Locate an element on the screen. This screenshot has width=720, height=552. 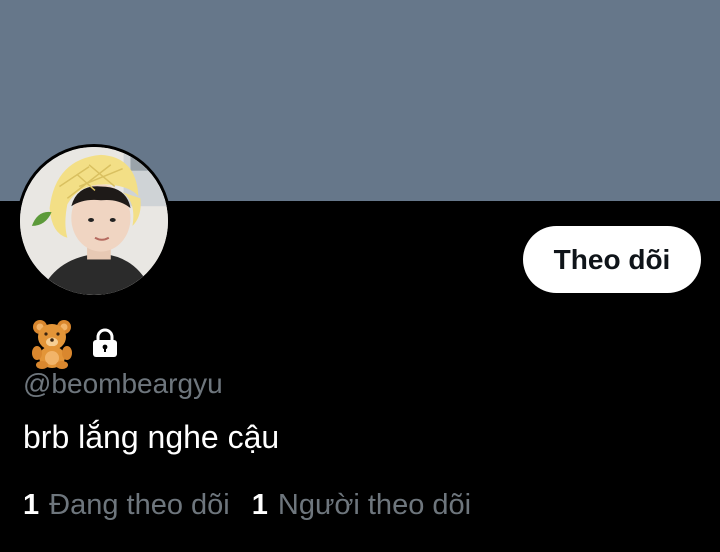
follow-stats: 1 Đang theo dõi 1 Người theo dõi is located at coordinates (247, 505).